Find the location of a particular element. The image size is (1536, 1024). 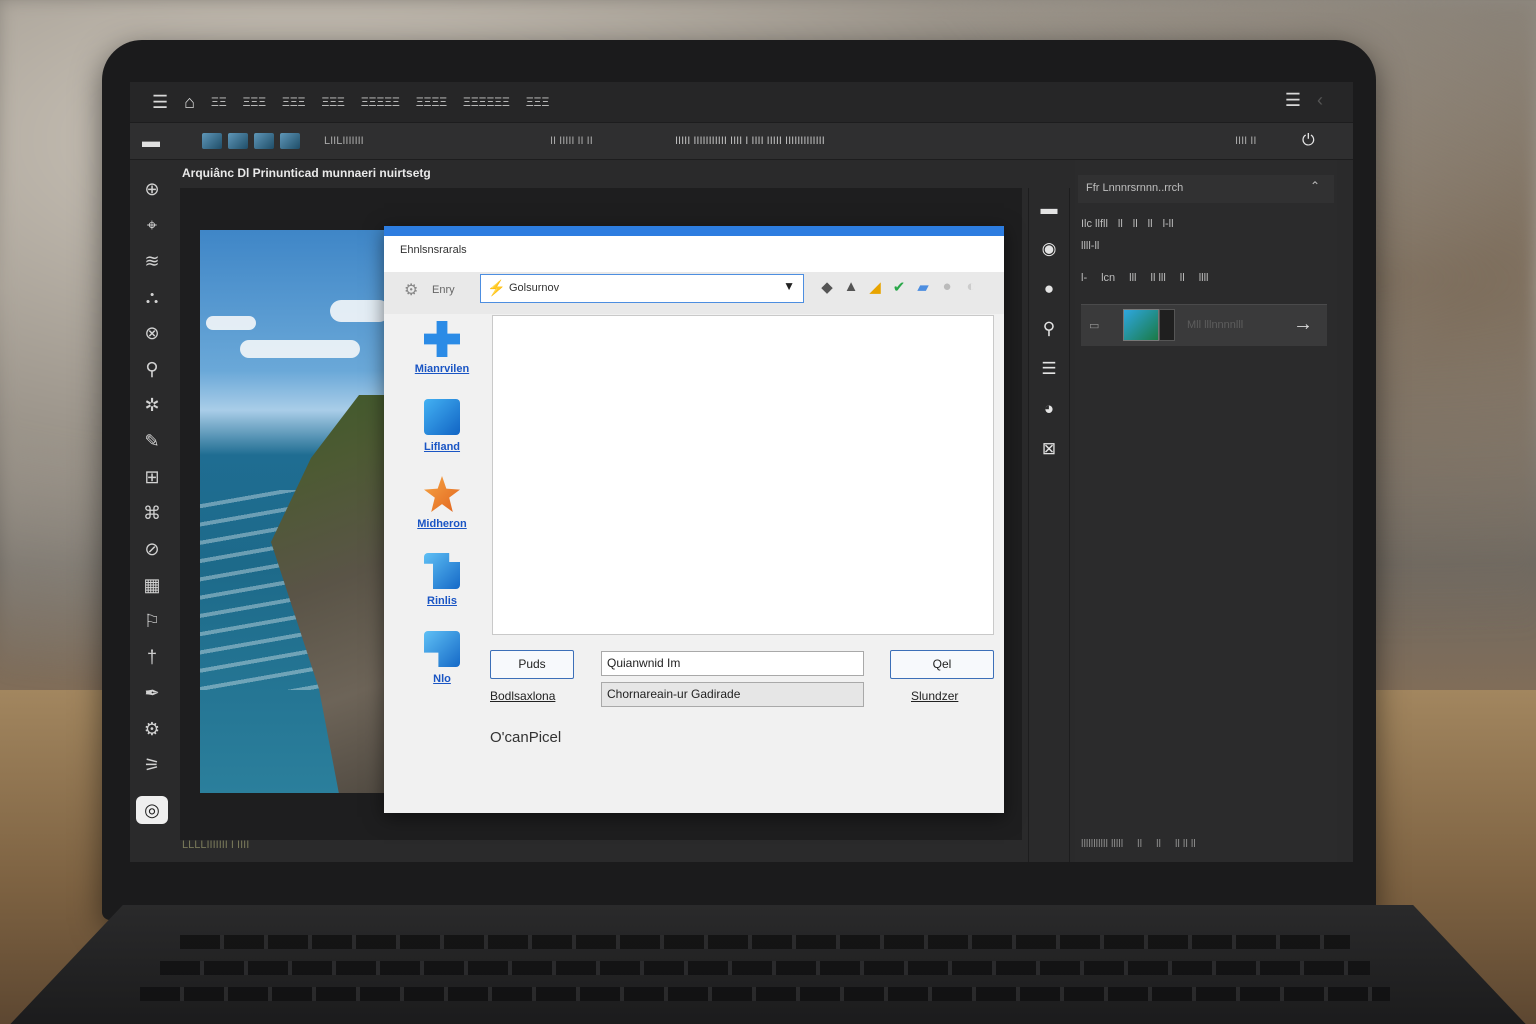

visibility-icon: ▭ is located at coordinates (1094, 325).